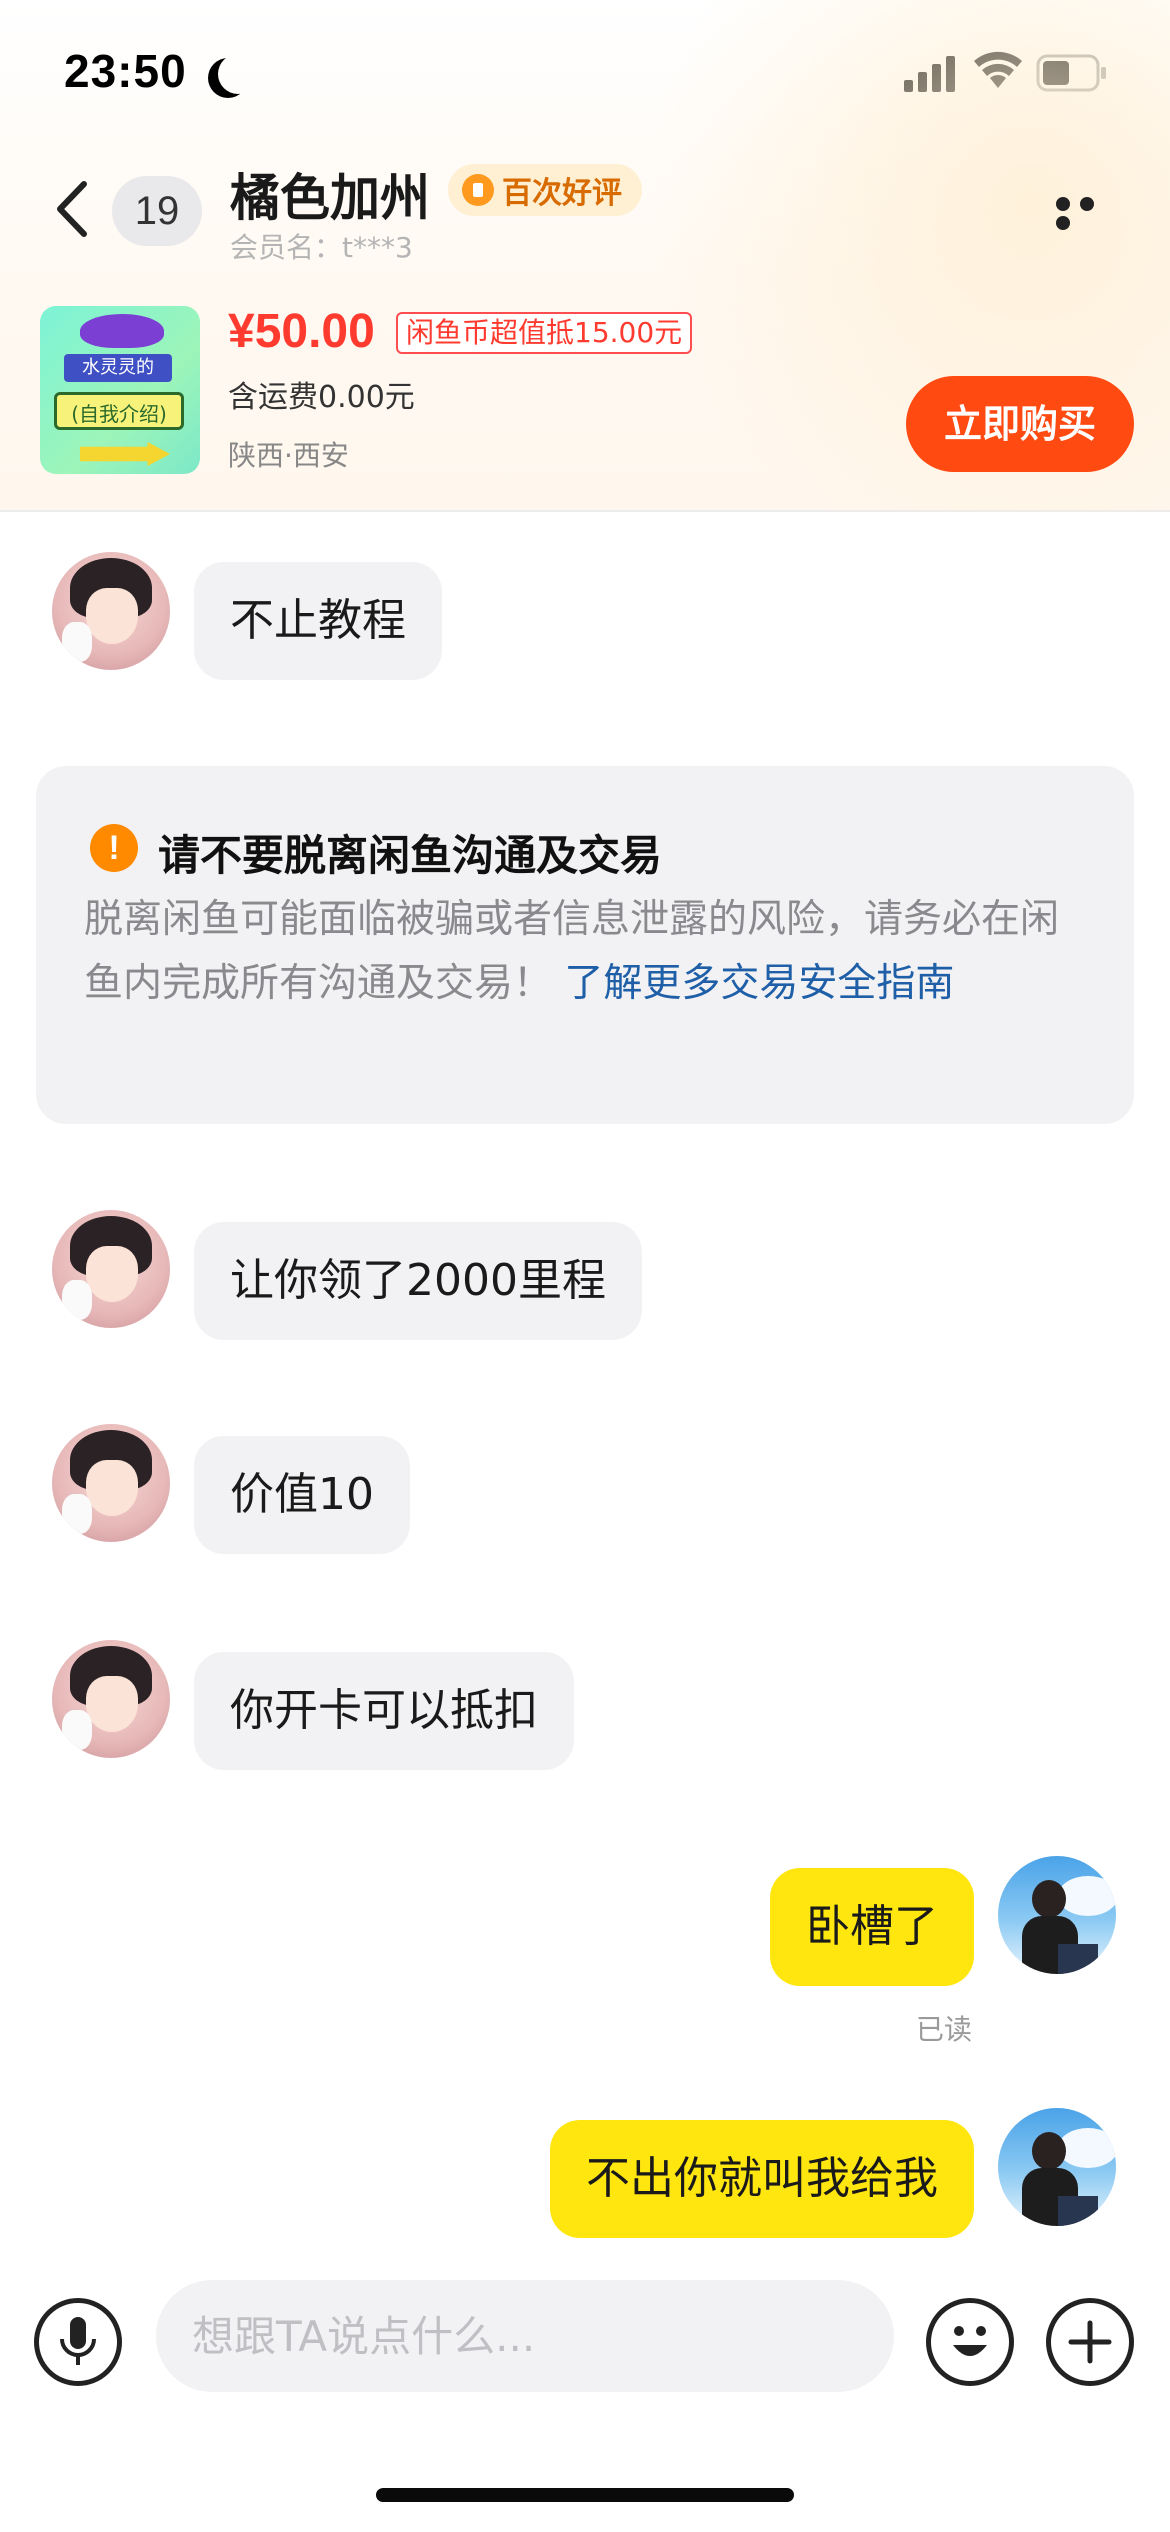  Describe the element at coordinates (929, 74) in the screenshot. I see `signal-icon` at that location.